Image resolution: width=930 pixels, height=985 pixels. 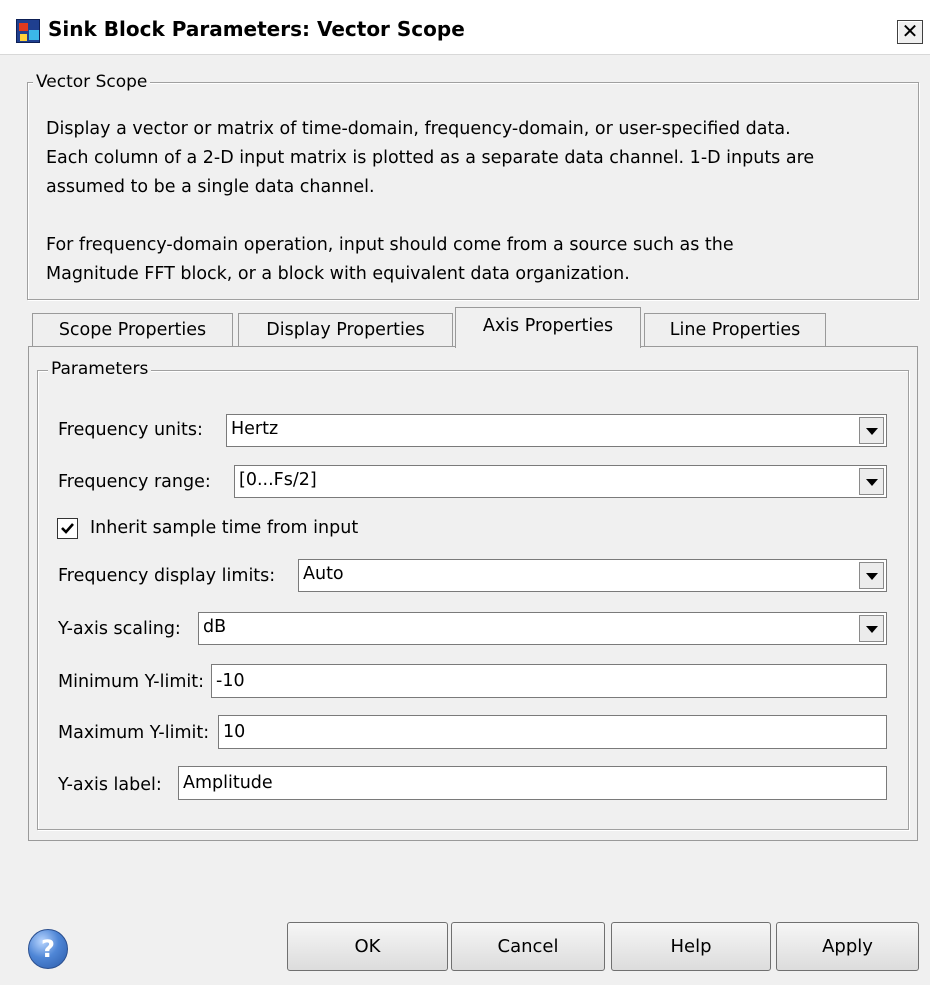 What do you see at coordinates (215, 627) in the screenshot?
I see `y-axis-scaling-value: dB` at bounding box center [215, 627].